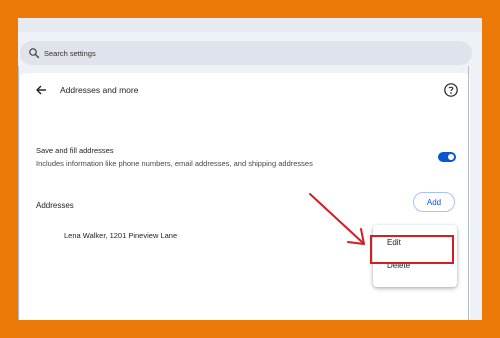 This screenshot has width=500, height=338. What do you see at coordinates (434, 202) in the screenshot?
I see `add-address-button: Add` at bounding box center [434, 202].